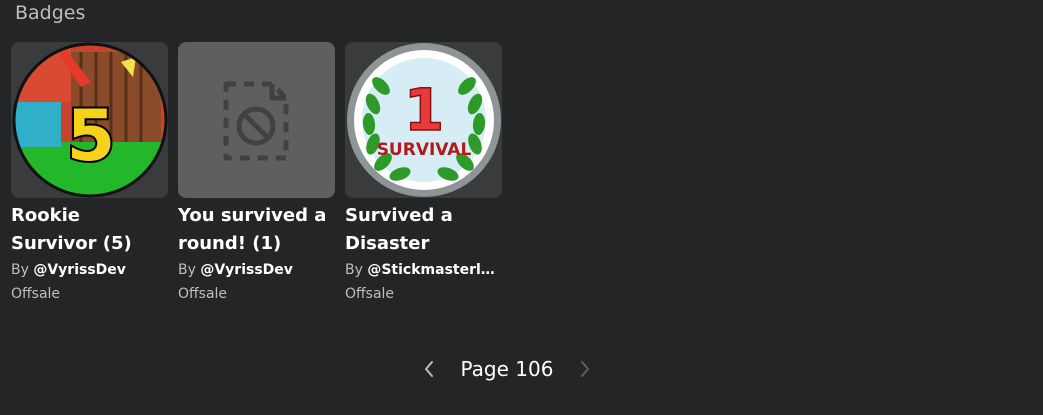 The width and height of the screenshot is (1043, 415). I want to click on badge-caption-text: SURVIVAL, so click(424, 150).